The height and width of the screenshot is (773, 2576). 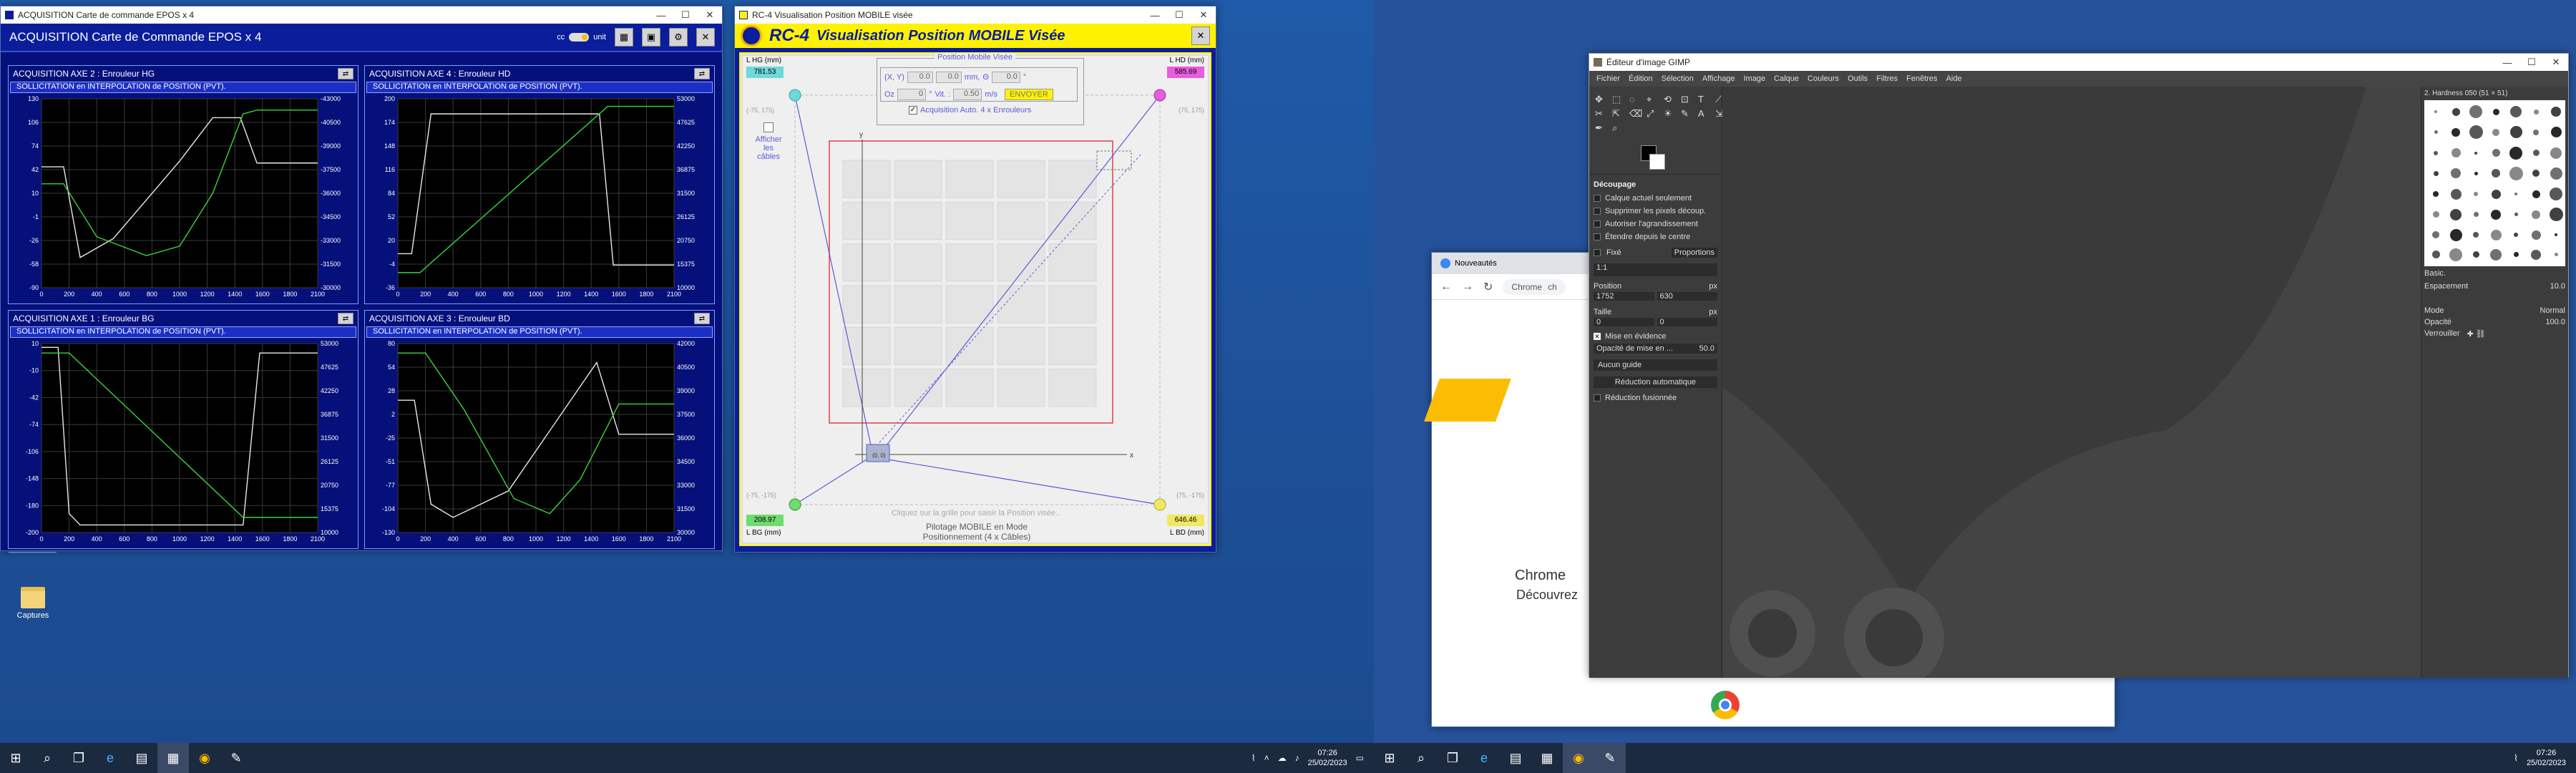 I want to click on merged-checkbox, so click(x=1597, y=398).